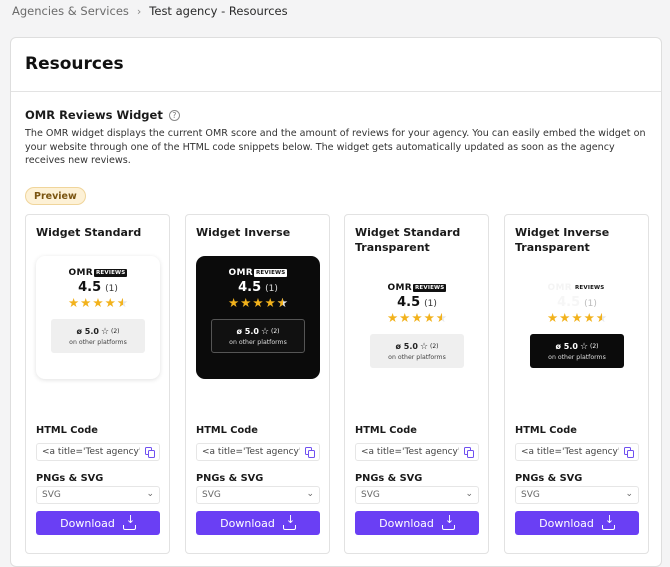 This screenshot has height=567, width=670. What do you see at coordinates (174, 115) in the screenshot?
I see `help-circle-icon: ?` at bounding box center [174, 115].